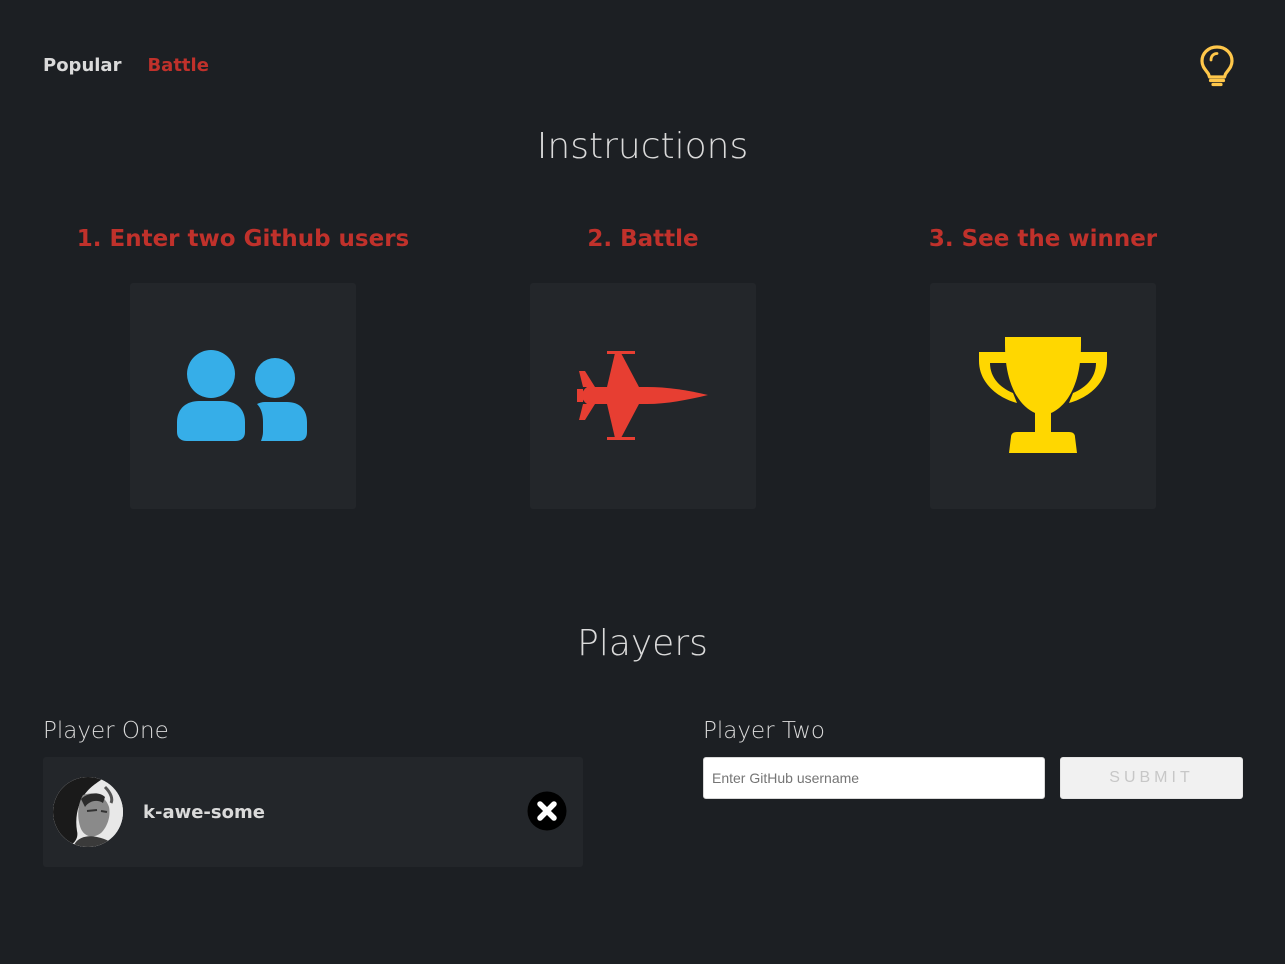  I want to click on player-one-label: Player One, so click(106, 731).